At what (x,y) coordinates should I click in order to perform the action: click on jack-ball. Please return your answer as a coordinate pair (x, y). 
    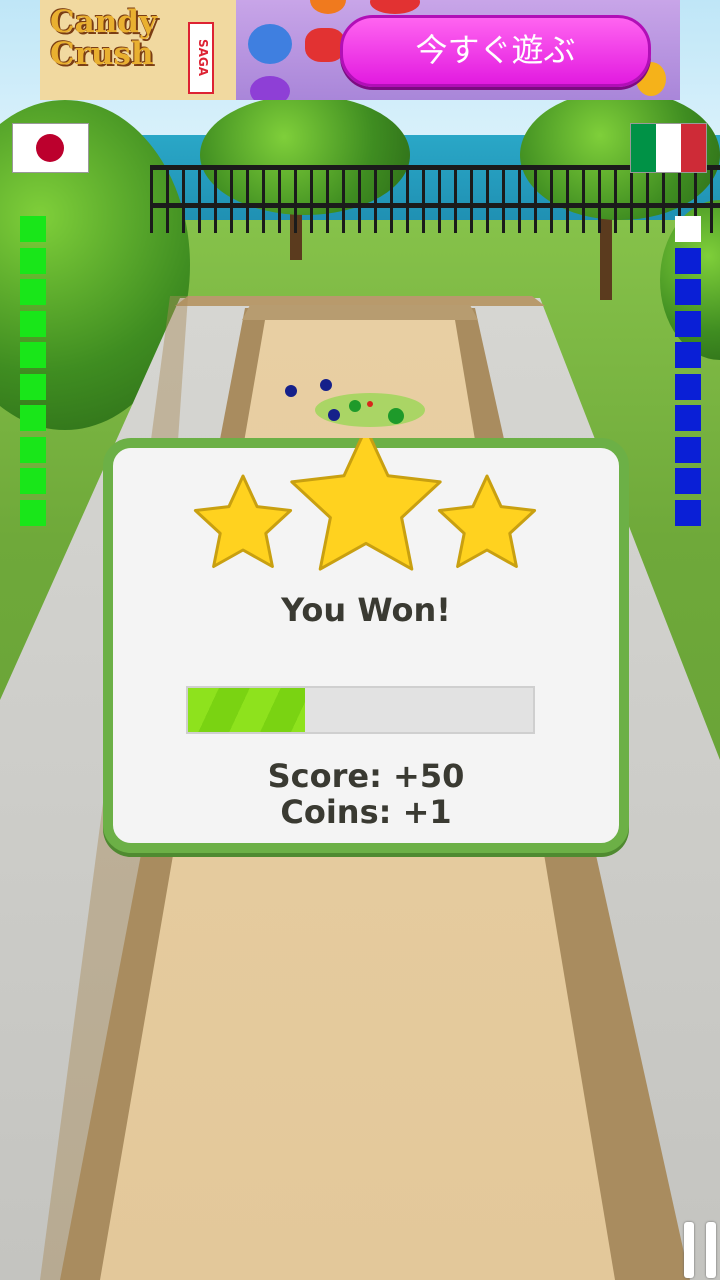
    Looking at the image, I should click on (370, 404).